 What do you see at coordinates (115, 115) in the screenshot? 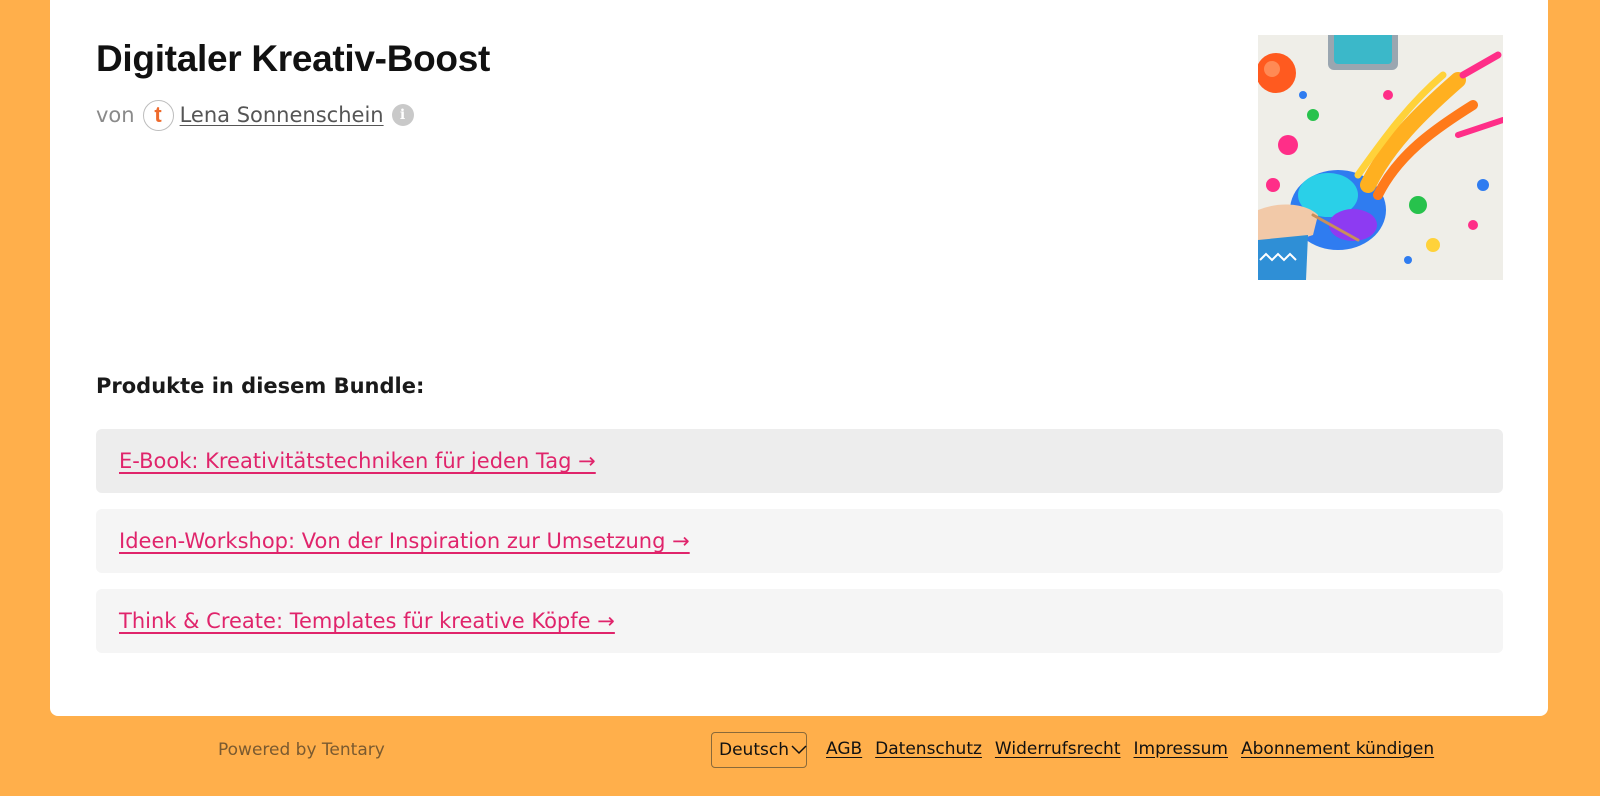
I see `by-prefix: von` at bounding box center [115, 115].